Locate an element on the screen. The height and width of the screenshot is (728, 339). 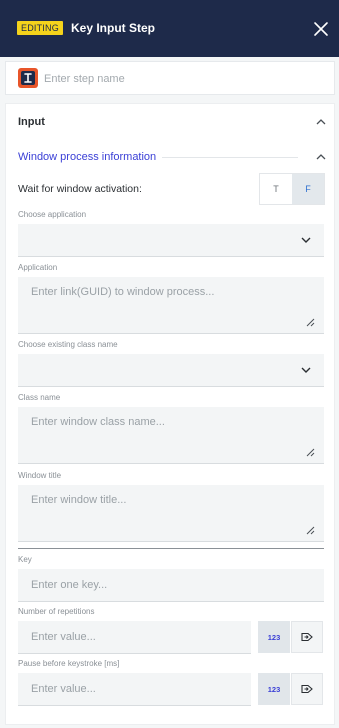
toggle-true-option: T is located at coordinates (276, 189).